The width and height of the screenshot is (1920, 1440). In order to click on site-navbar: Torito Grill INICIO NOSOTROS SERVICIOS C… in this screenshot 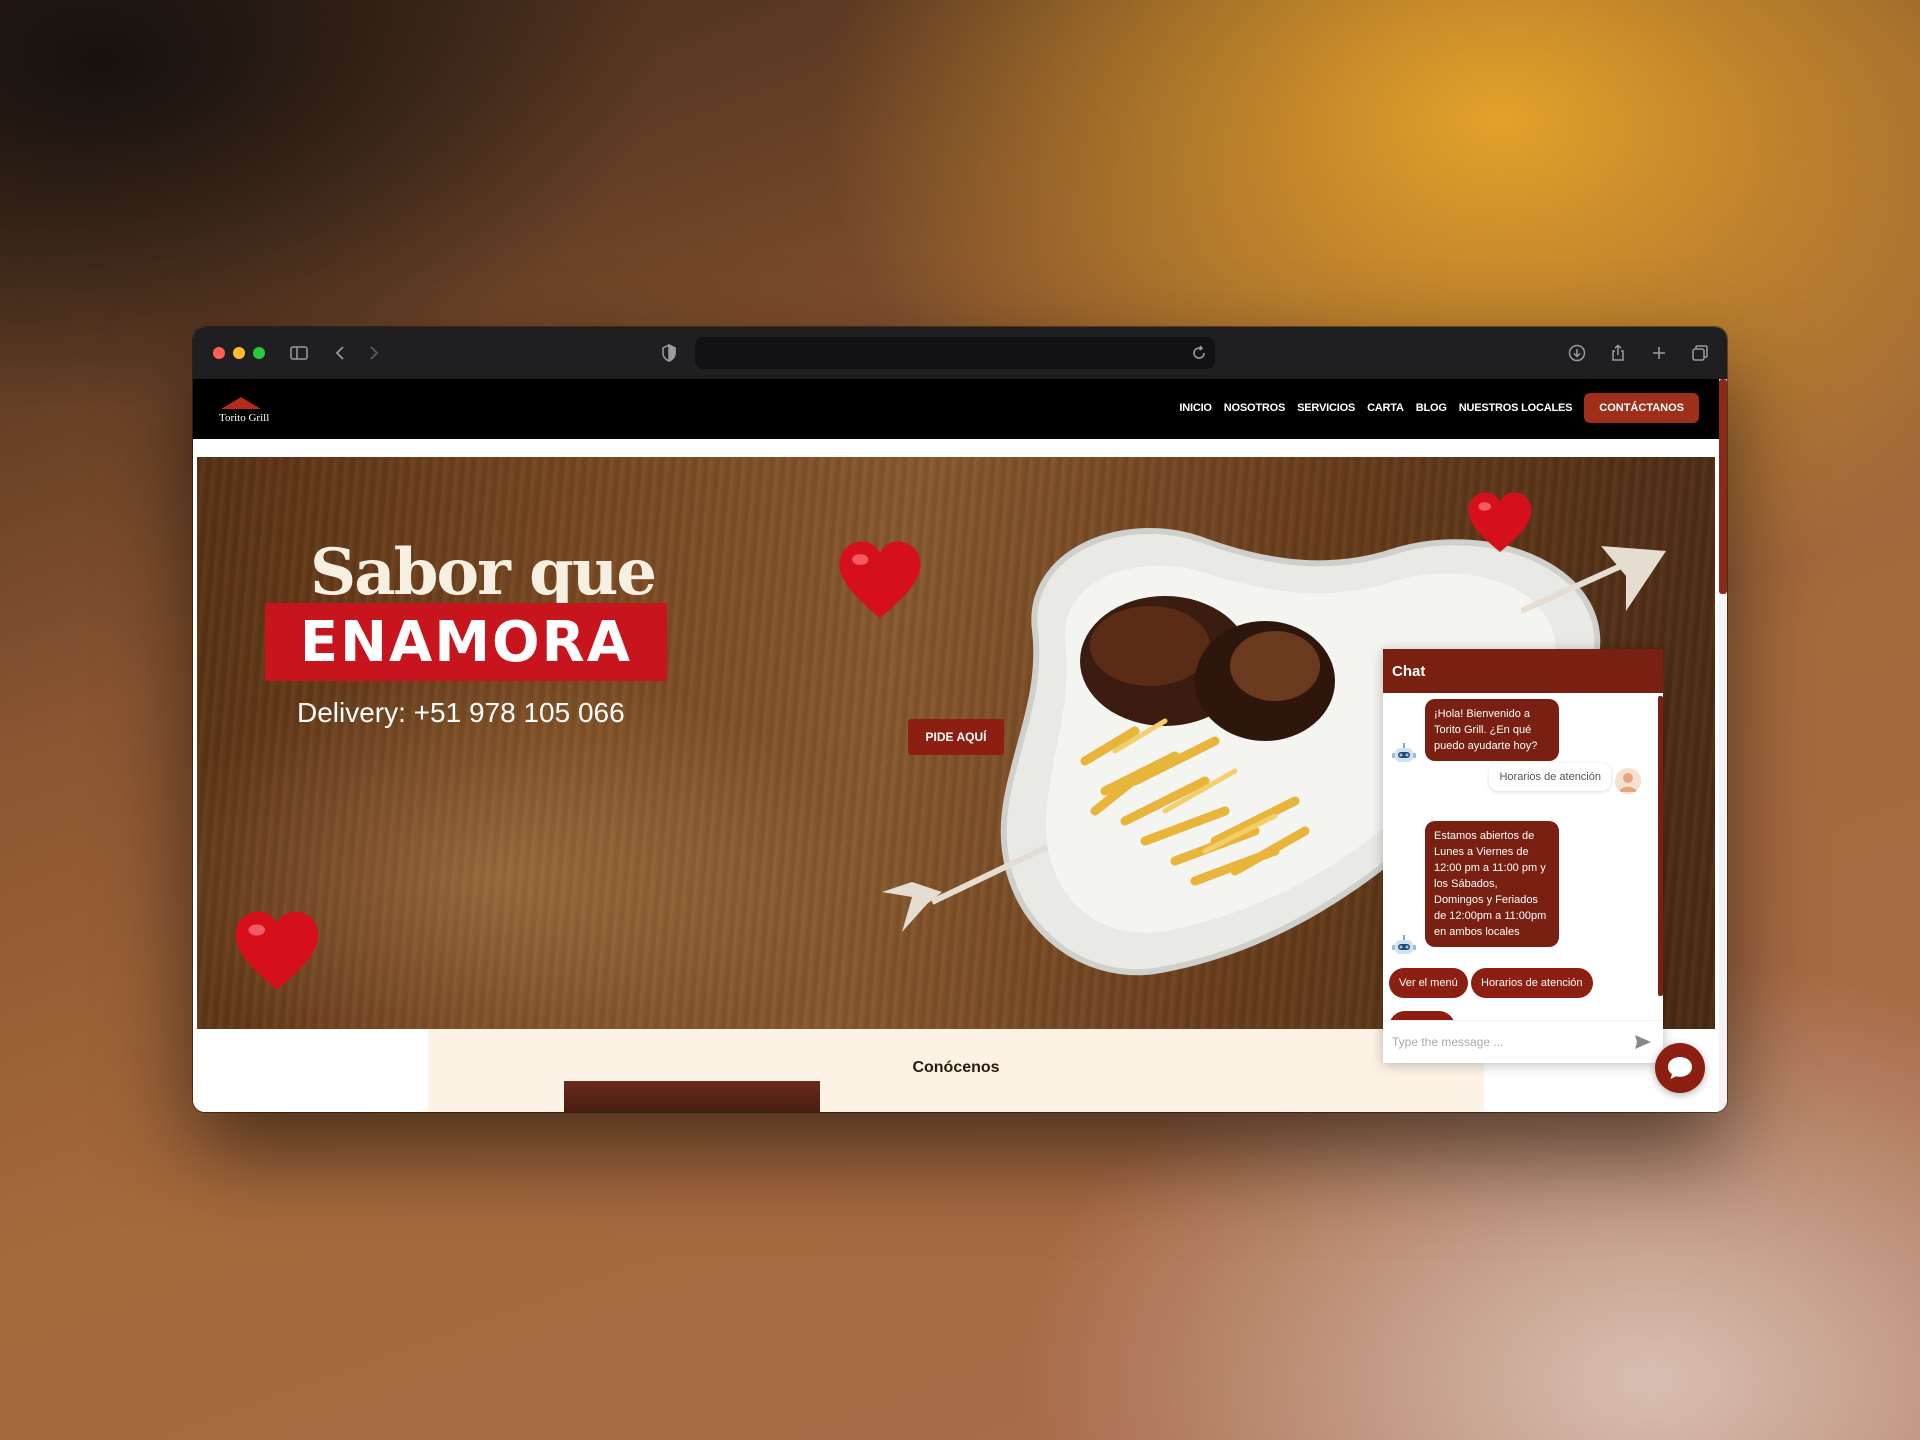, I will do `click(956, 409)`.